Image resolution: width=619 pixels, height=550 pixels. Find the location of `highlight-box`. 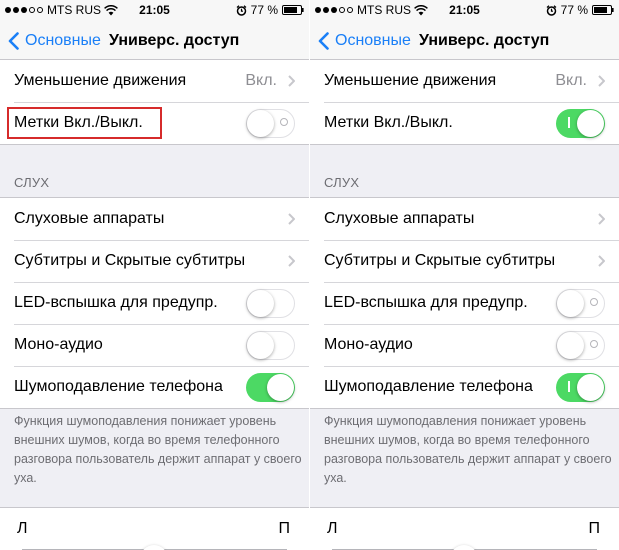

highlight-box is located at coordinates (84, 123).